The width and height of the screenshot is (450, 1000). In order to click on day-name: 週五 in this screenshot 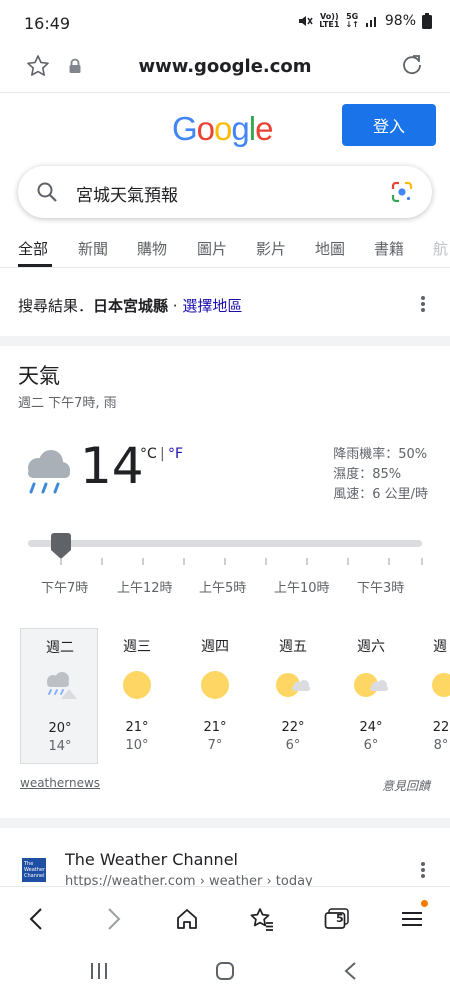, I will do `click(293, 647)`.